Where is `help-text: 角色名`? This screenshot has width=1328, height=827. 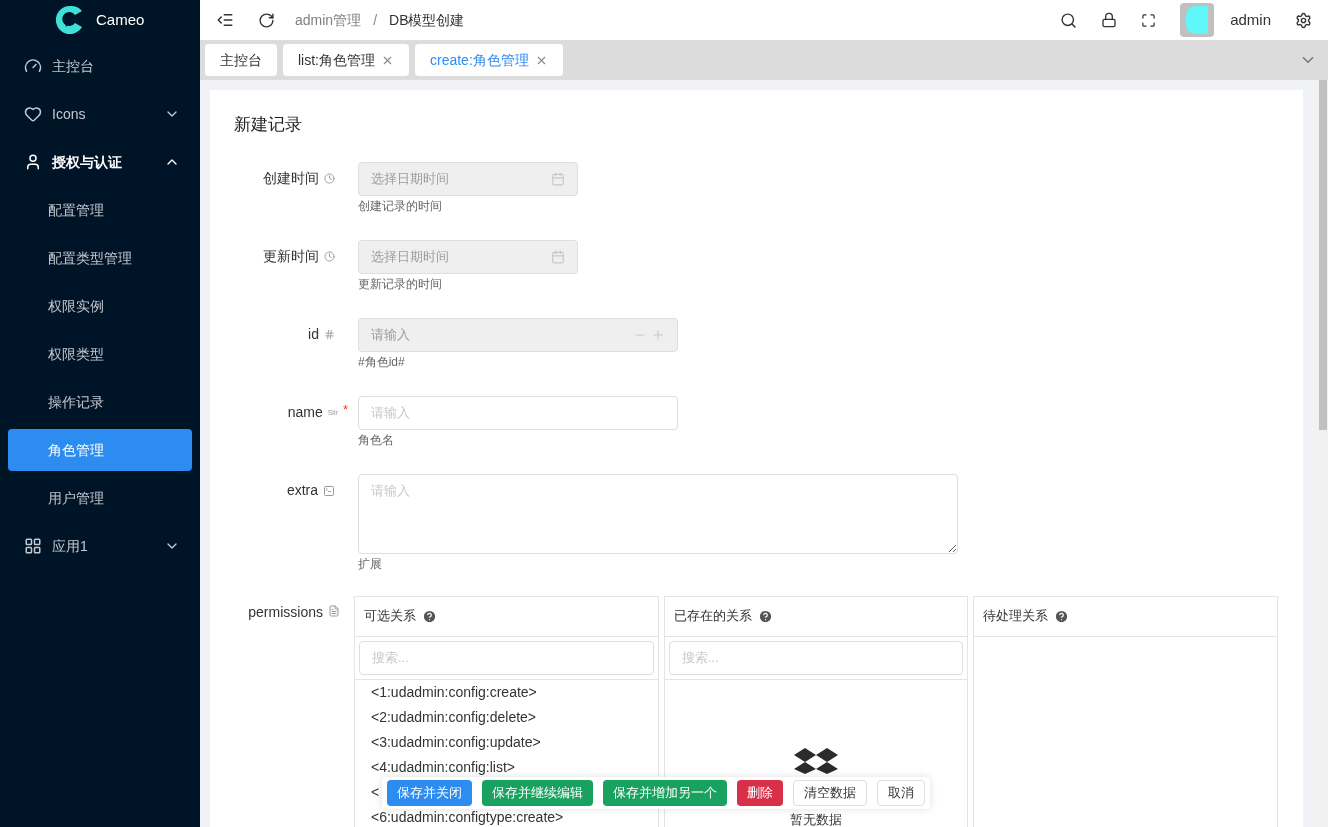
help-text: 角色名 is located at coordinates (376, 440).